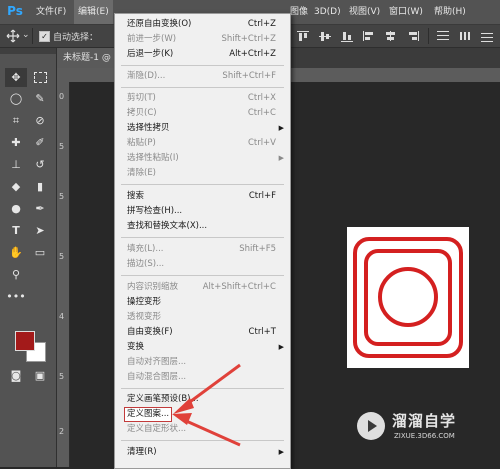 The image size is (500, 469). What do you see at coordinates (44, 36) in the screenshot?
I see `auto-select-checkbox: ✓` at bounding box center [44, 36].